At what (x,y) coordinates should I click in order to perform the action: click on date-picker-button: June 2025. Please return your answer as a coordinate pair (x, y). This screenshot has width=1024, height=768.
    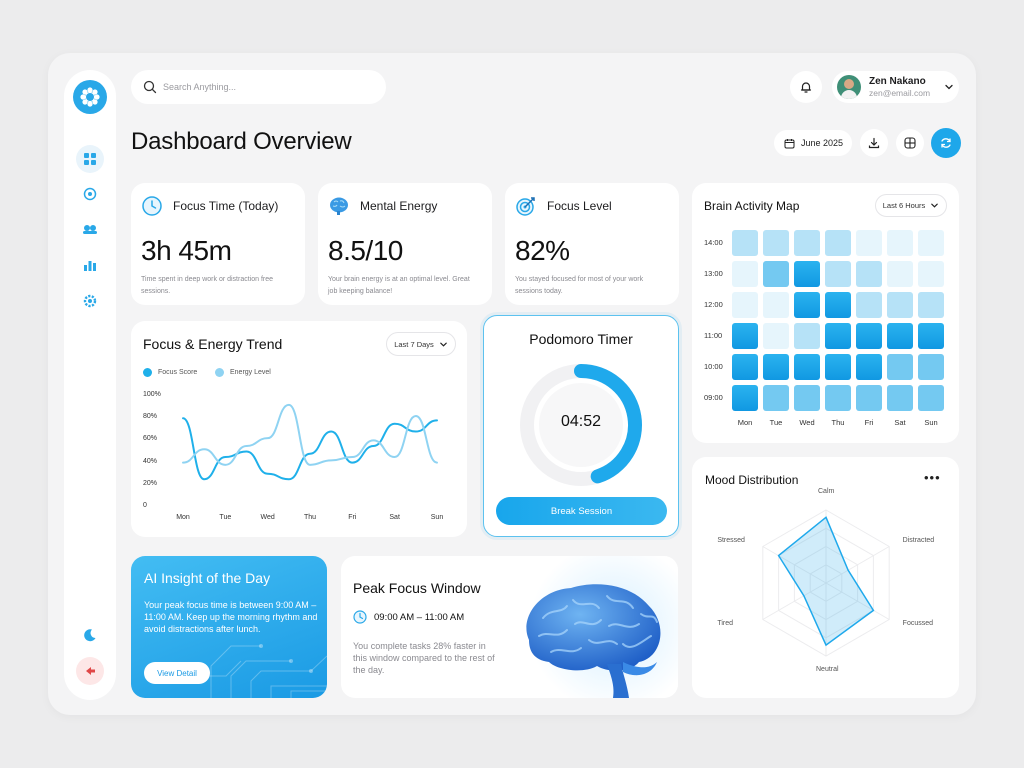
    Looking at the image, I should click on (813, 143).